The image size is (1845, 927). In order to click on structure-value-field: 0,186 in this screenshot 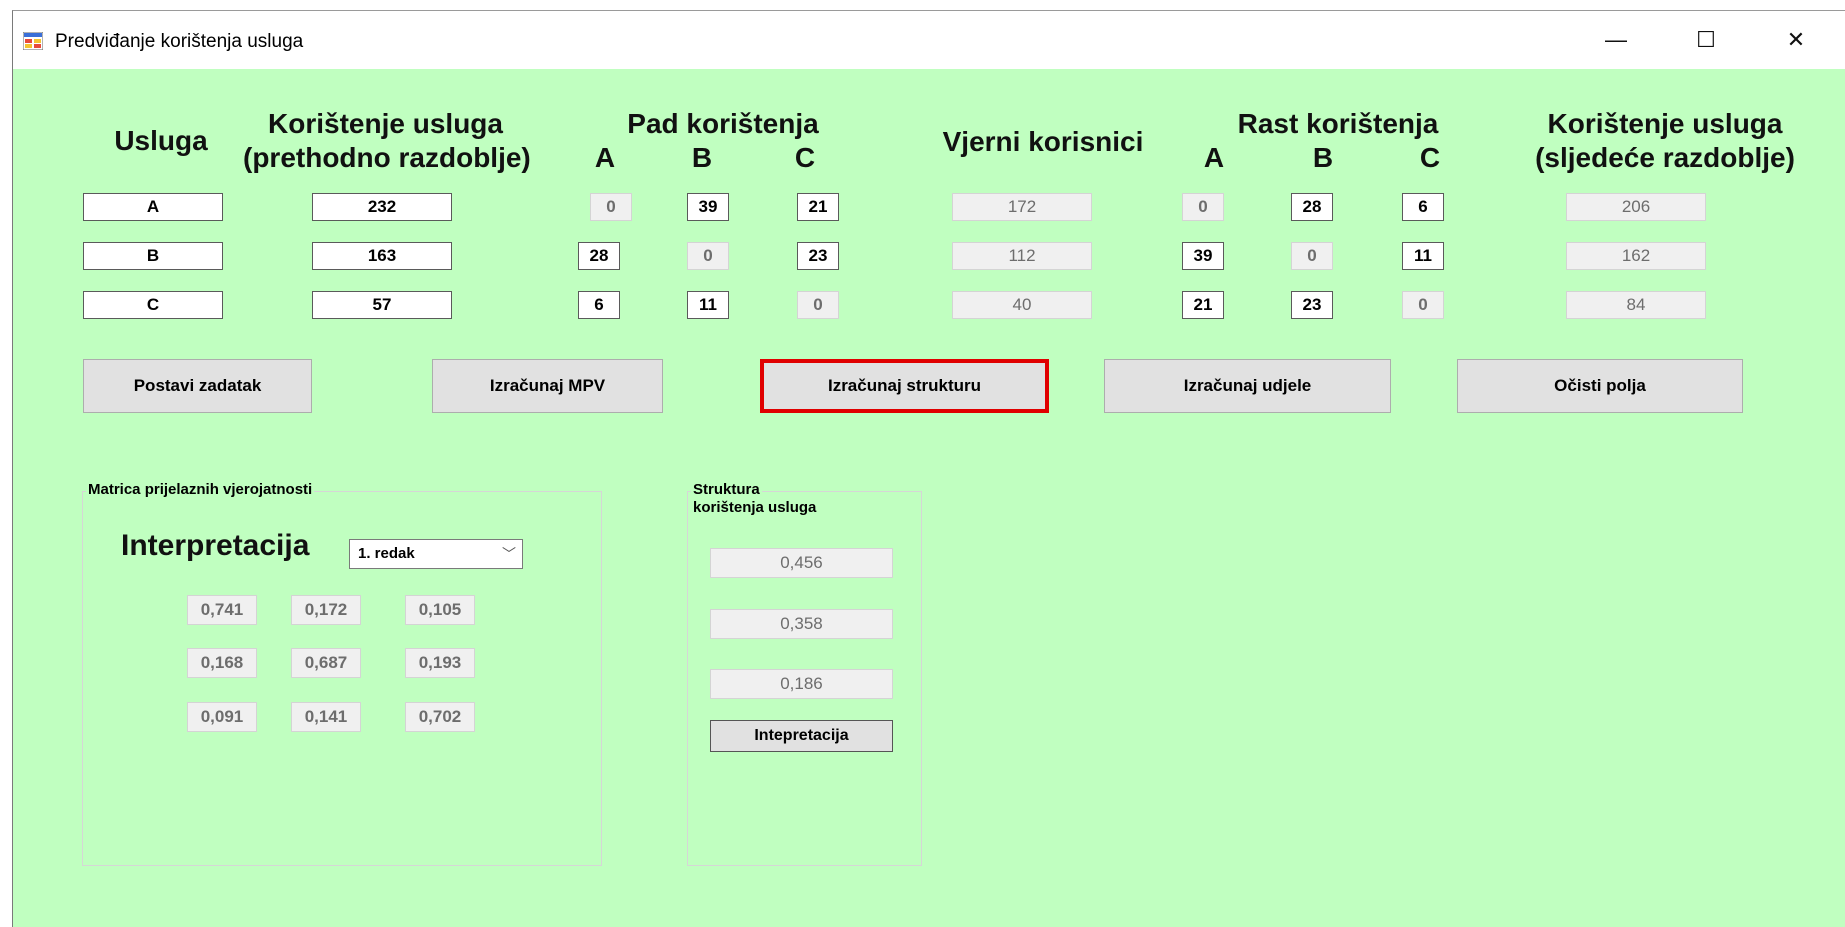, I will do `click(801, 684)`.